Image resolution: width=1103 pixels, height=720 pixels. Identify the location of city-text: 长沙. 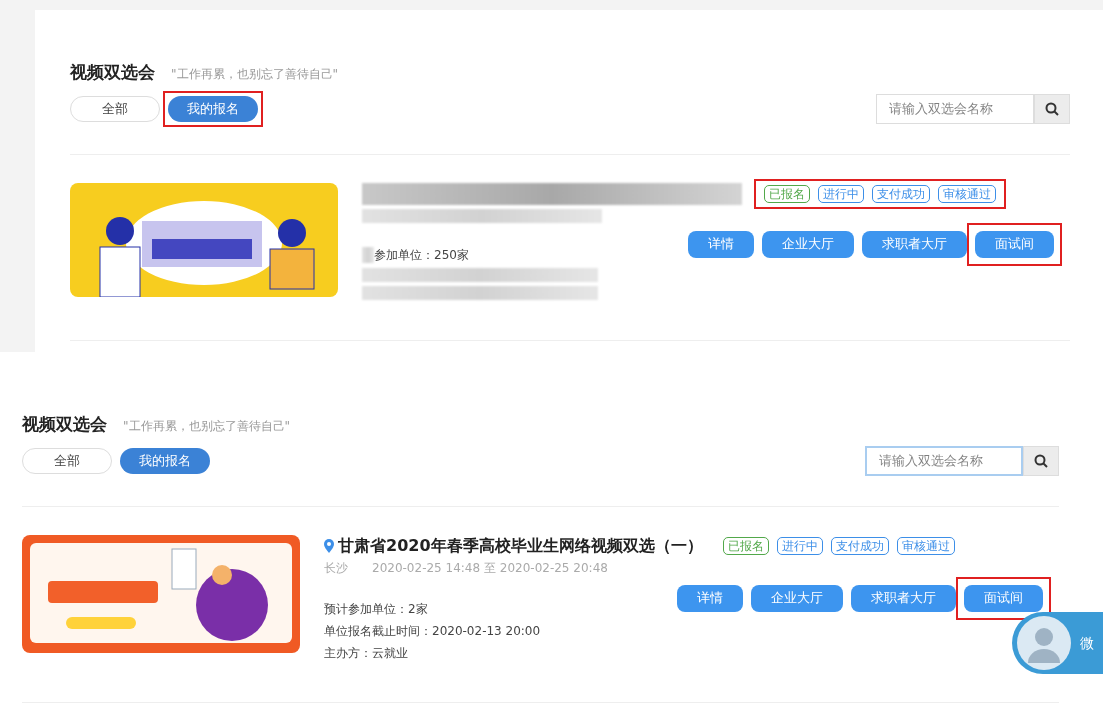
(336, 568).